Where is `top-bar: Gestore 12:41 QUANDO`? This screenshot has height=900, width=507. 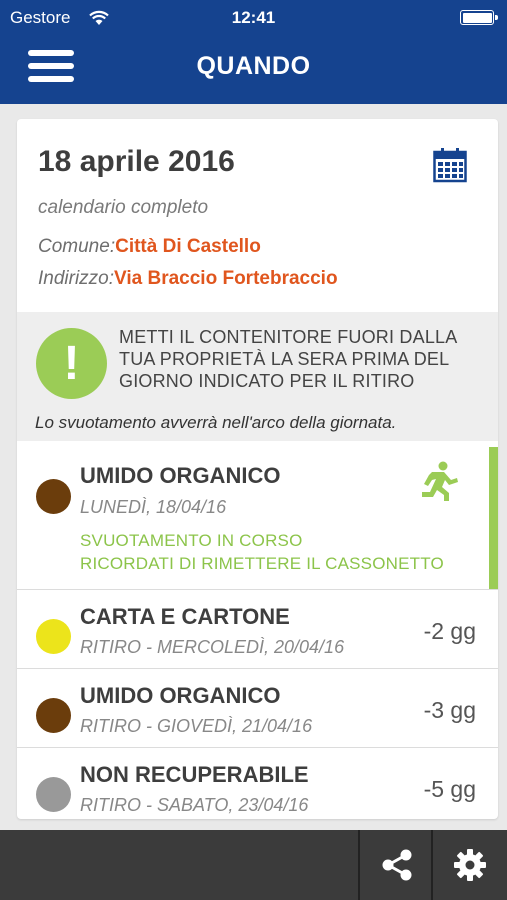 top-bar: Gestore 12:41 QUANDO is located at coordinates (253, 52).